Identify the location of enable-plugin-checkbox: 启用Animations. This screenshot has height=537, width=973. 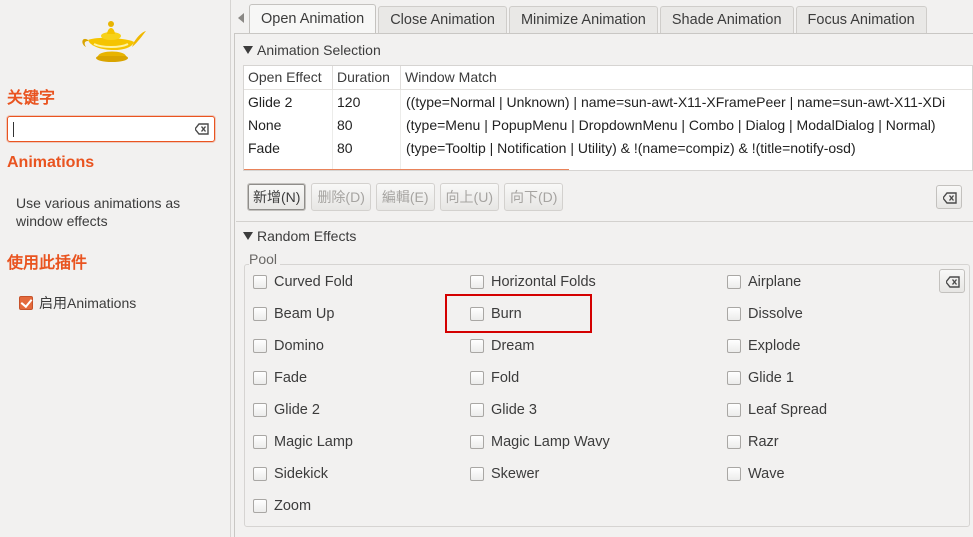
(77, 303).